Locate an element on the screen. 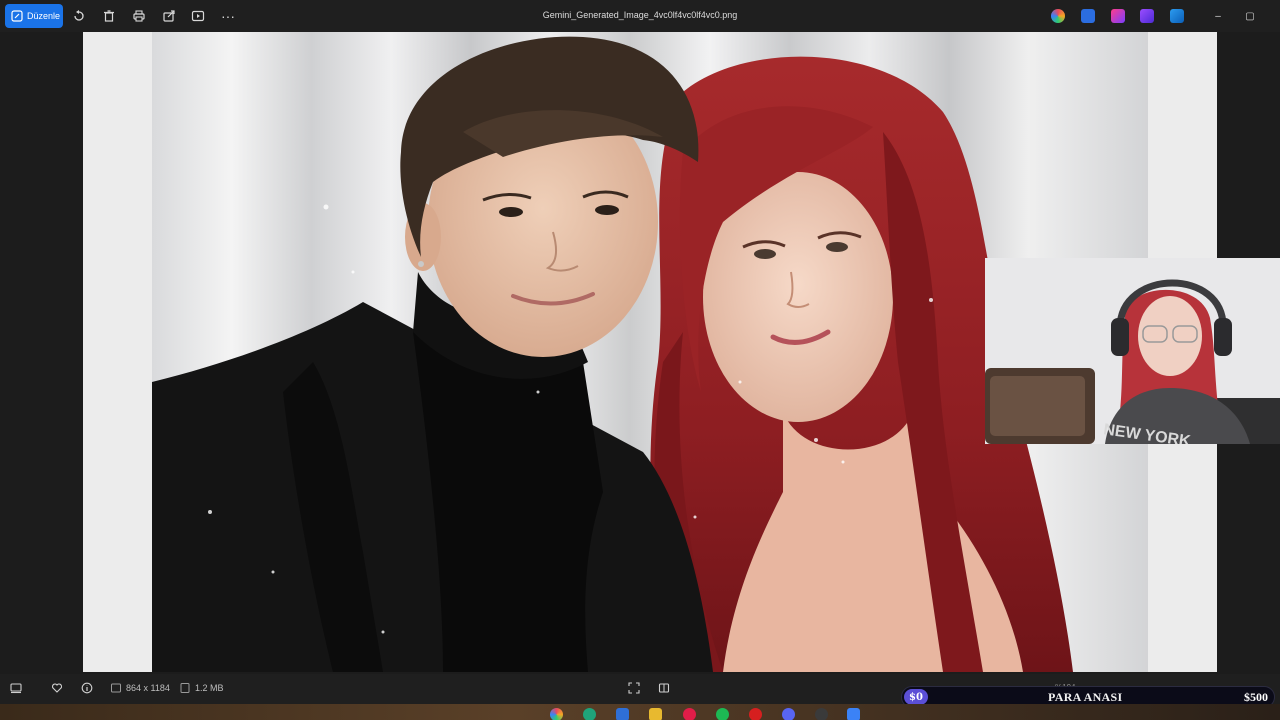 The height and width of the screenshot is (720, 1280). fit-button is located at coordinates (634, 688).